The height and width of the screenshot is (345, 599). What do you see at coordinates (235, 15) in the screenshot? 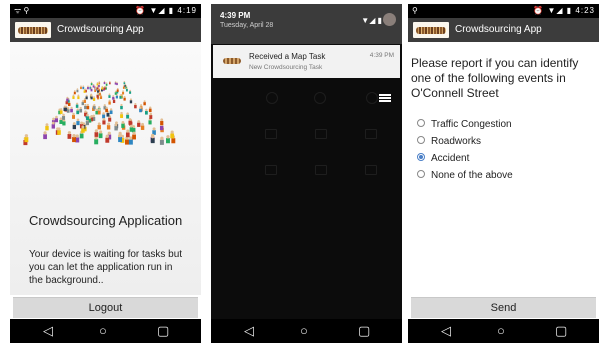
I see `shade-time: 4:39 PM` at bounding box center [235, 15].